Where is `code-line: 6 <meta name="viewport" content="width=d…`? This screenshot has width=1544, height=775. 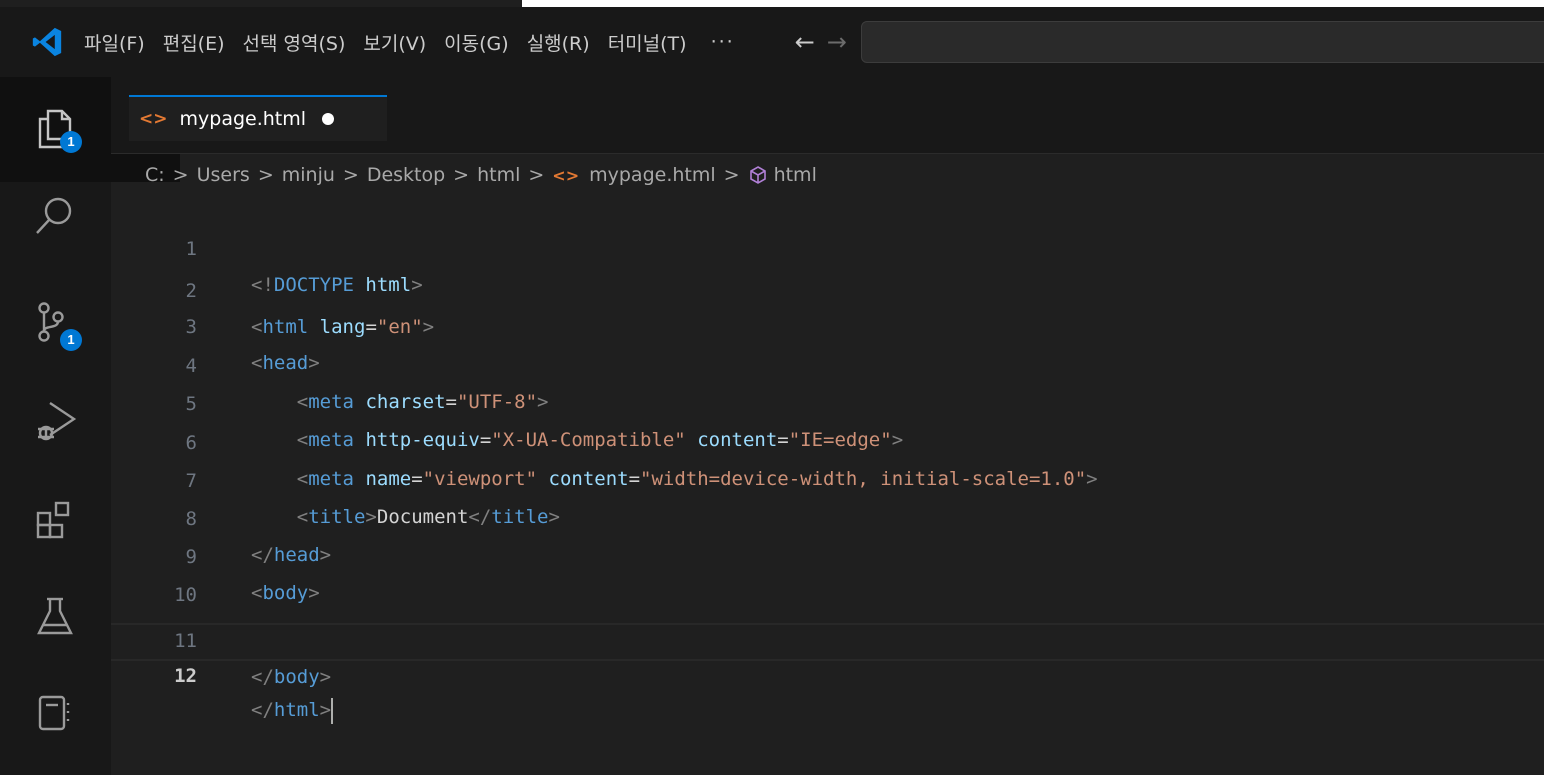
code-line: 6 <meta name="viewport" content="width=d… is located at coordinates (827, 439).